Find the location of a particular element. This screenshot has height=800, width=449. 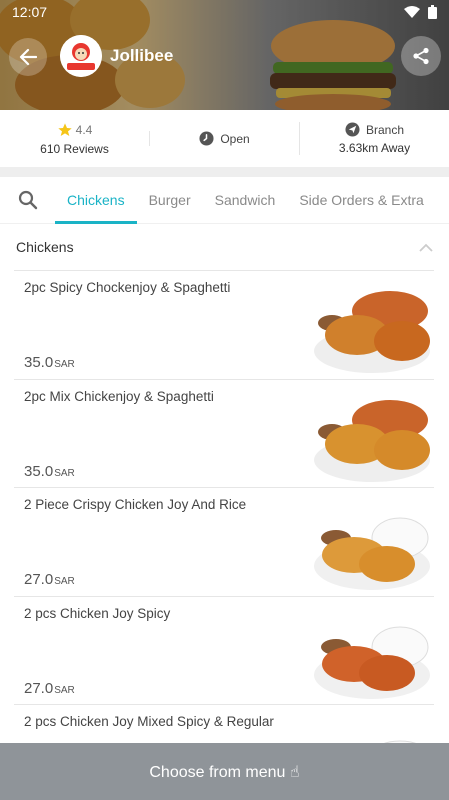

status-time: 12:07 is located at coordinates (30, 12).